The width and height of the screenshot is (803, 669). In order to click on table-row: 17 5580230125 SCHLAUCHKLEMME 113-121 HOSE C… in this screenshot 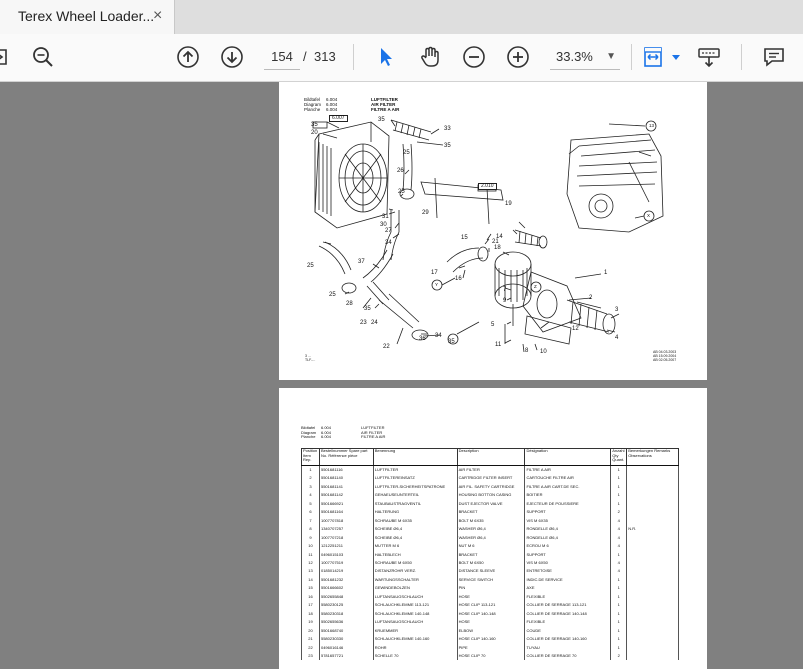, I will do `click(490, 605)`.